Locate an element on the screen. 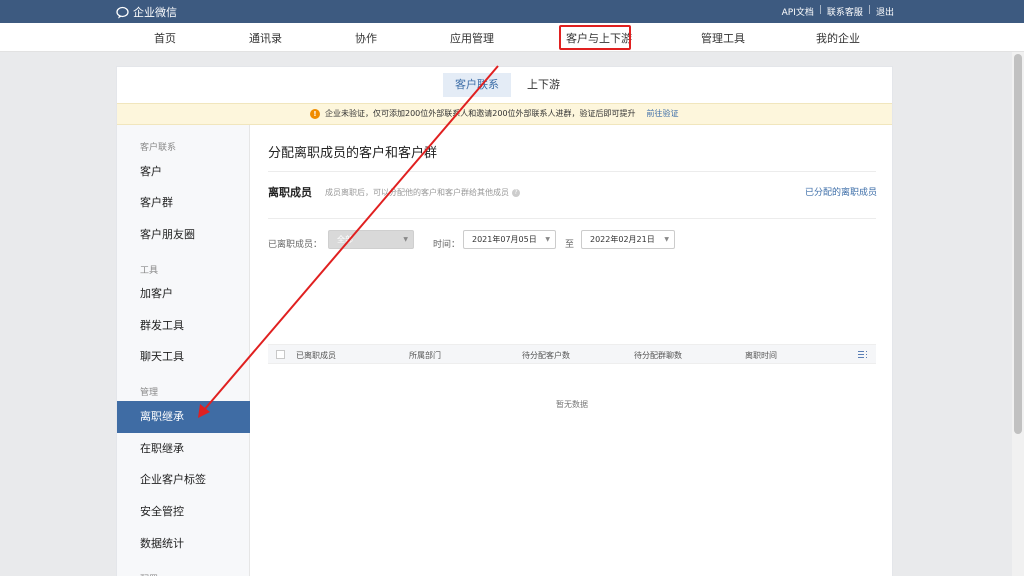 The image size is (1024, 576). nav-my-enterprise: 我的企业 is located at coordinates (838, 38).